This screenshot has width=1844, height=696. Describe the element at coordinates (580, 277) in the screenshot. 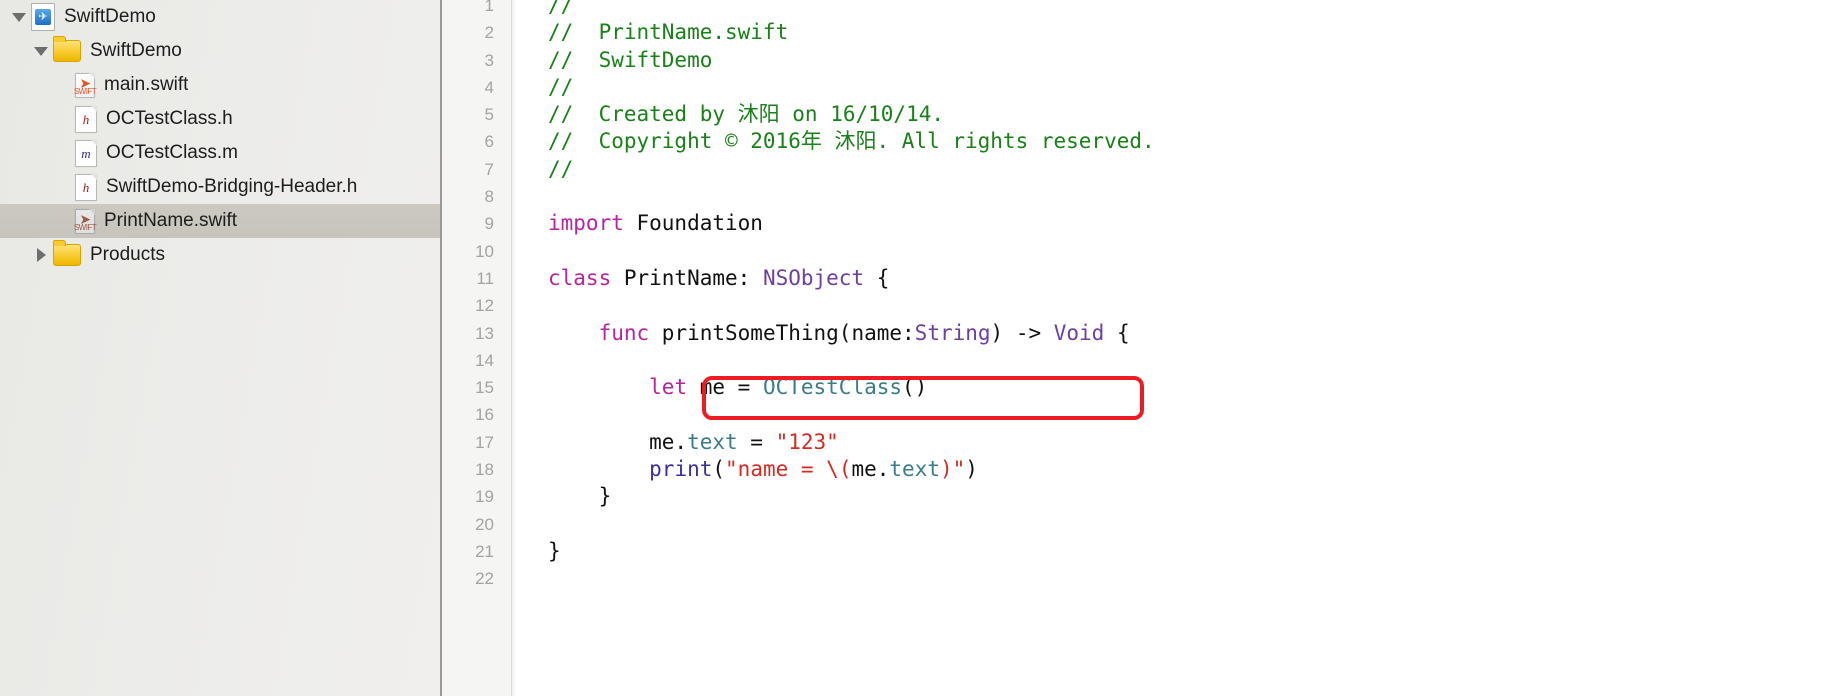

I see `code-token: class` at that location.